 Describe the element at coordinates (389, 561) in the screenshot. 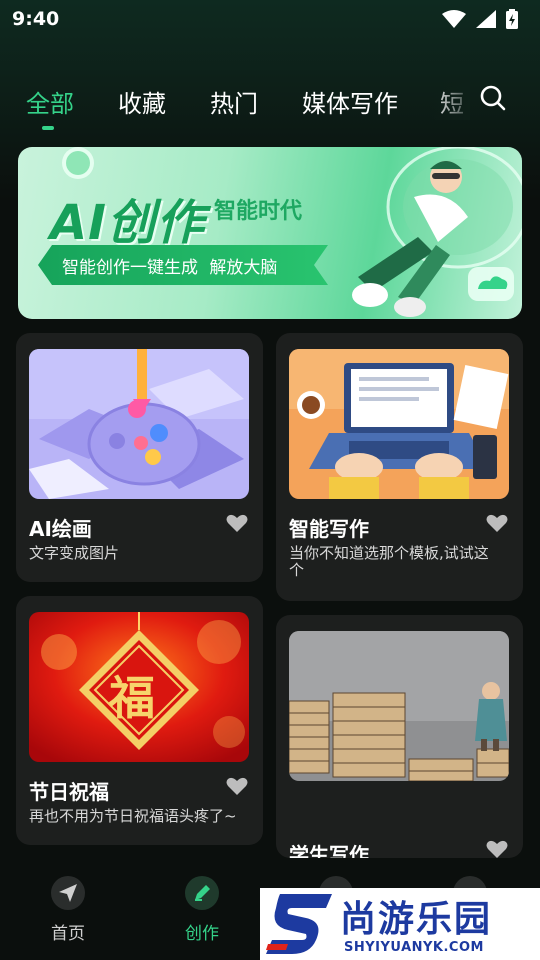

I see `card-description: 当你不知道选那个模板,试试这个` at that location.